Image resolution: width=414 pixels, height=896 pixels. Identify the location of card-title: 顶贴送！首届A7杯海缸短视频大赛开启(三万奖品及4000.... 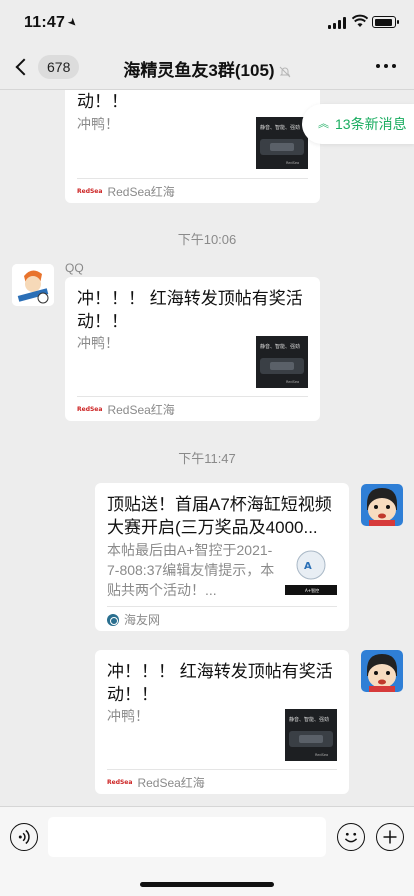
(219, 516).